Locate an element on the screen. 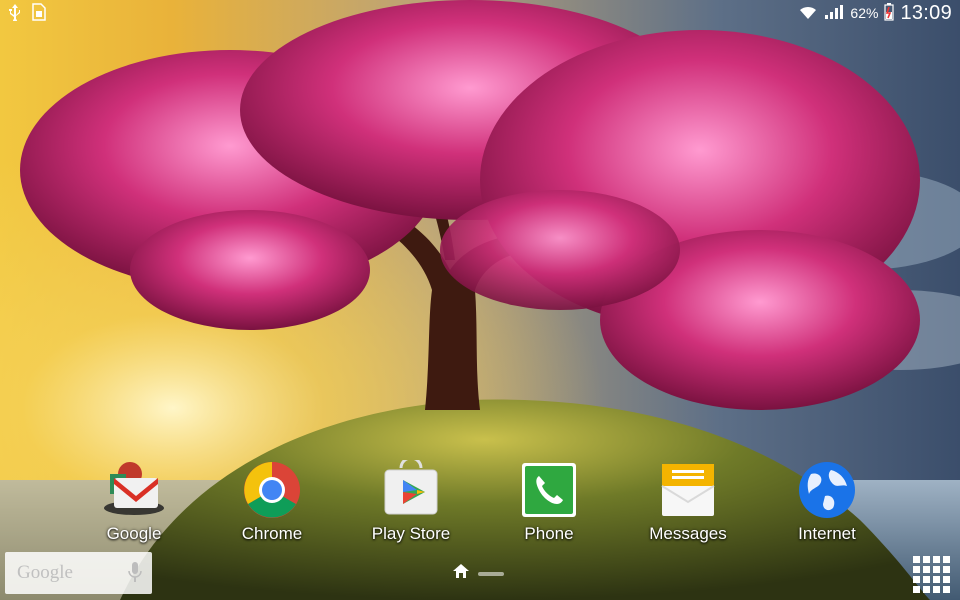  sim-card-icon is located at coordinates (39, 13).